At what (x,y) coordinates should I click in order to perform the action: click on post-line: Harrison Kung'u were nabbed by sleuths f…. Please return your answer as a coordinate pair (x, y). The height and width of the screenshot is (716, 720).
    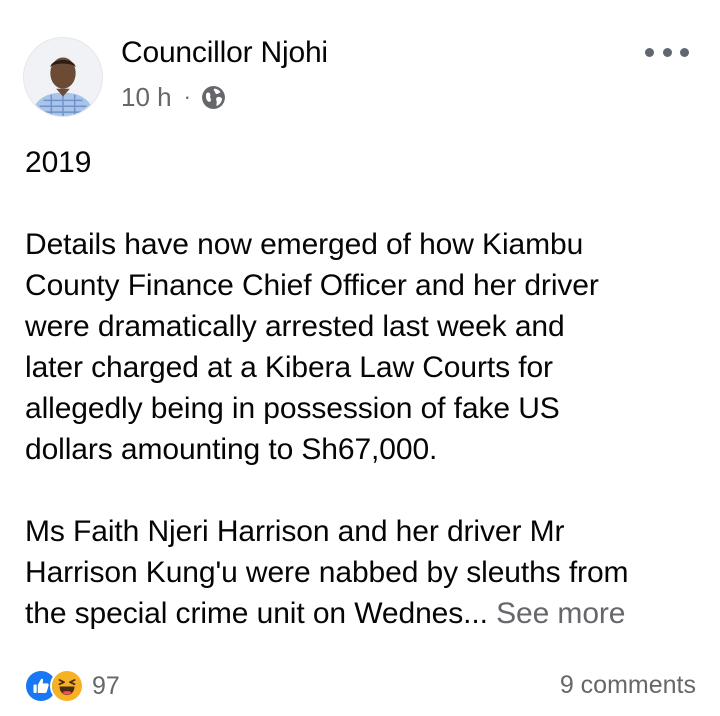
    Looking at the image, I should click on (327, 572).